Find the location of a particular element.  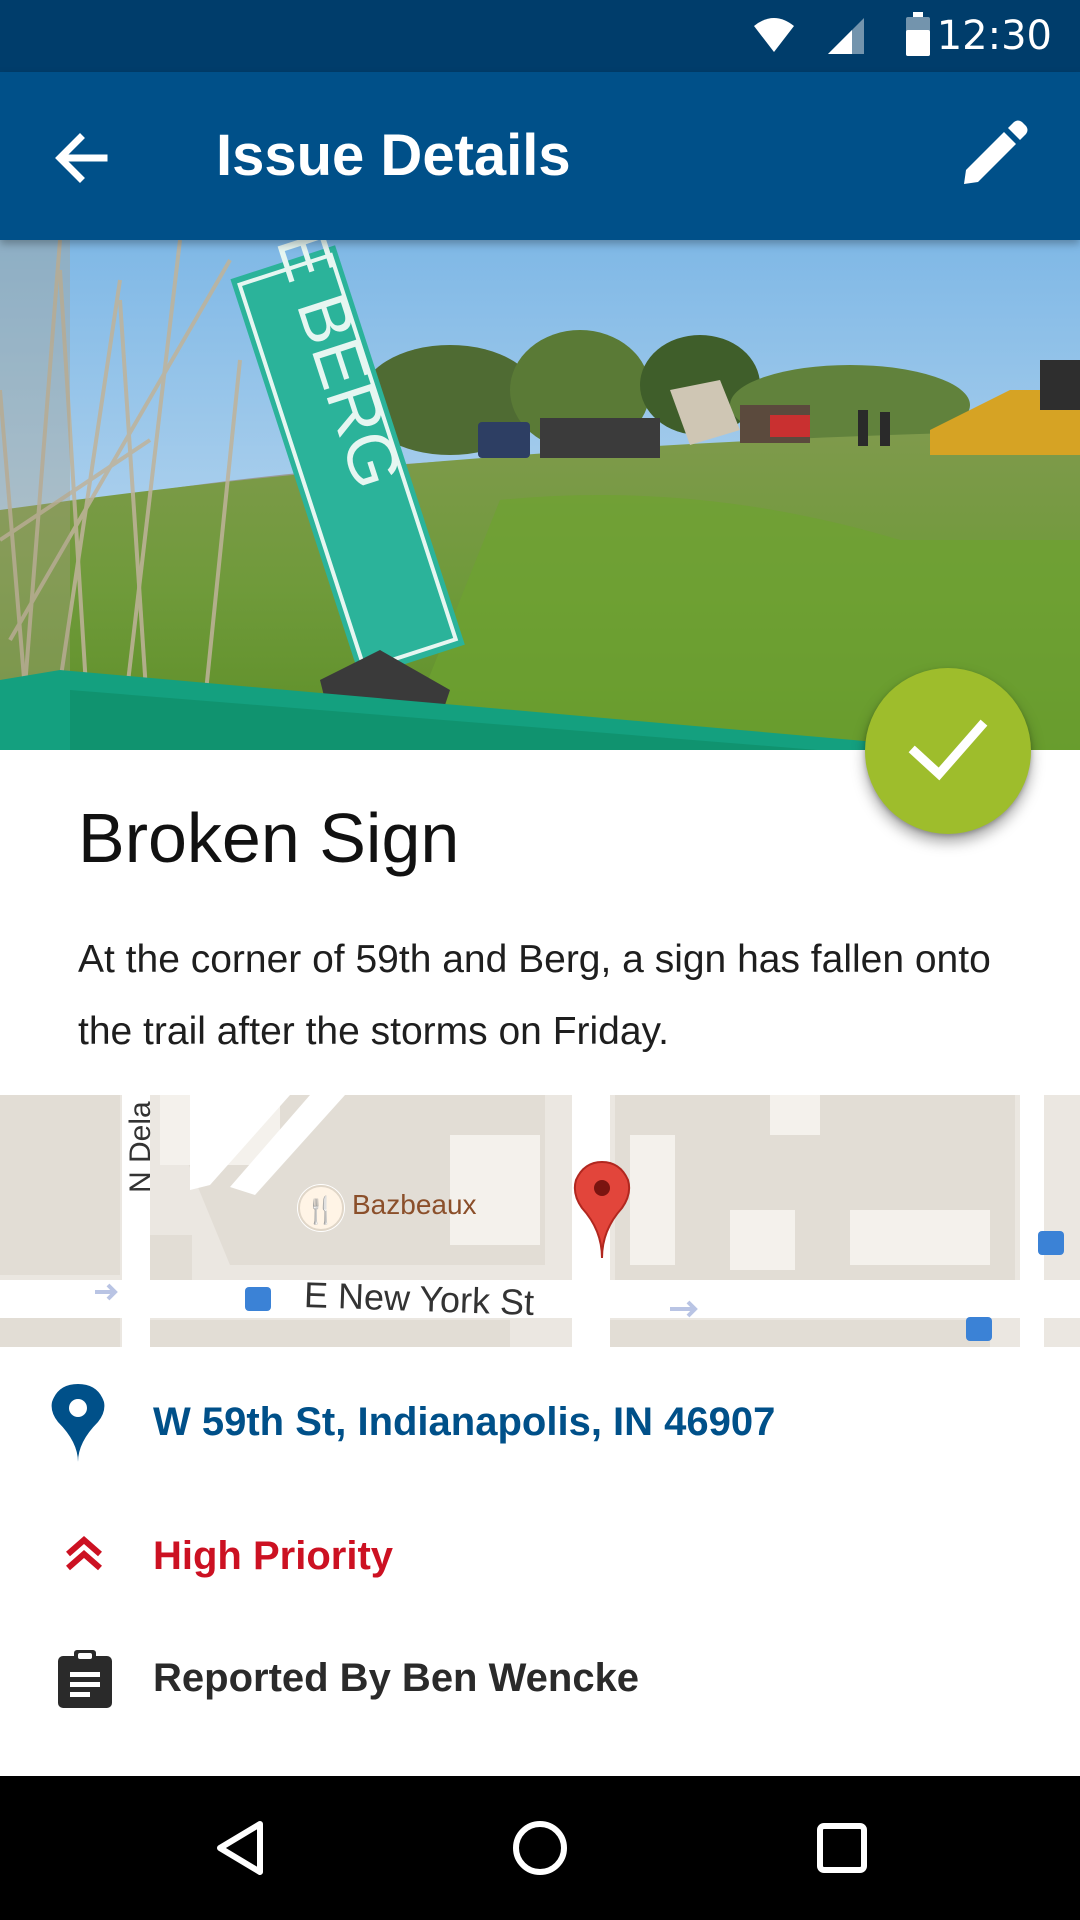

wifi-icon is located at coordinates (774, 35).